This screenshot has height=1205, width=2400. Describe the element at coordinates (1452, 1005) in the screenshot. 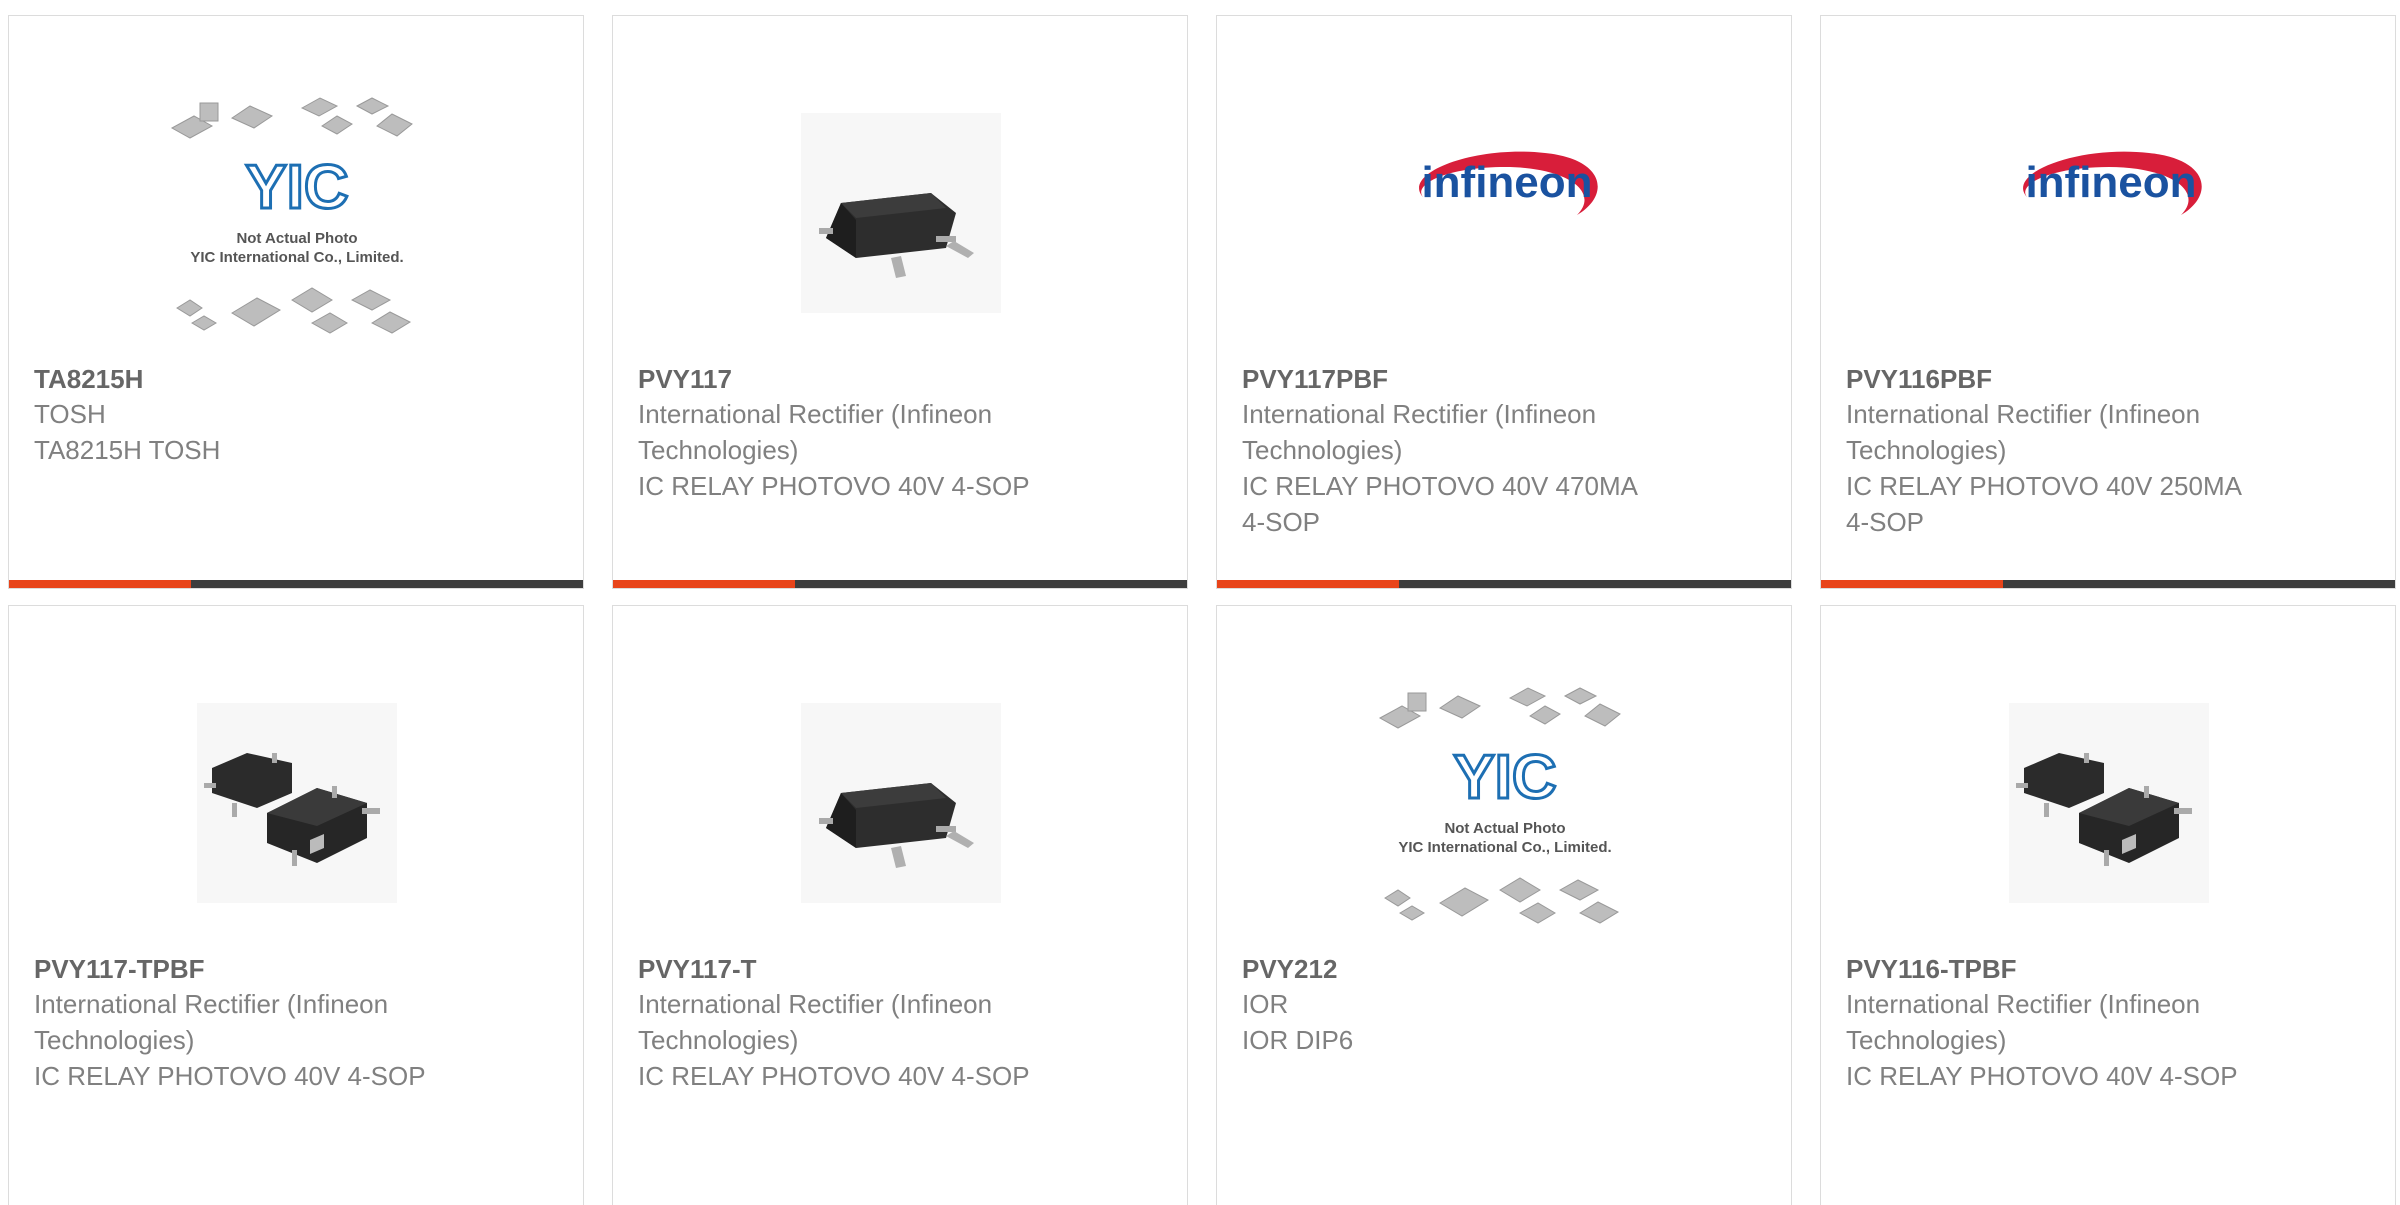

I see `product-info: PVY212 IOR IOR DIP6` at that location.